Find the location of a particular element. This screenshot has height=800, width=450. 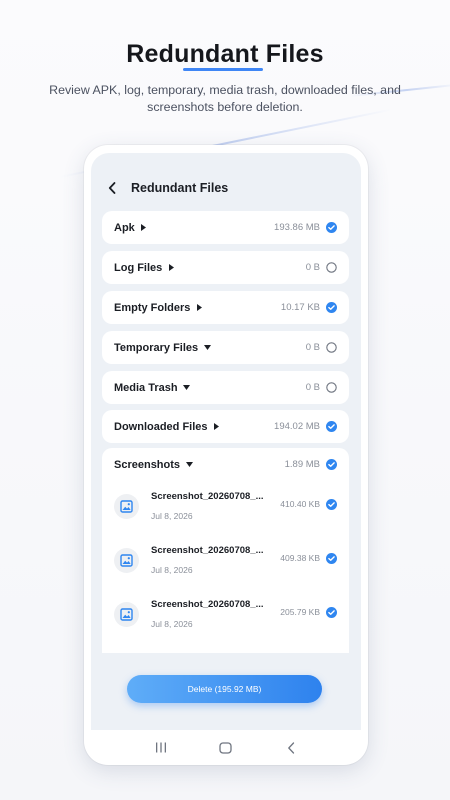

category-label: Empty Folders is located at coordinates (152, 307).